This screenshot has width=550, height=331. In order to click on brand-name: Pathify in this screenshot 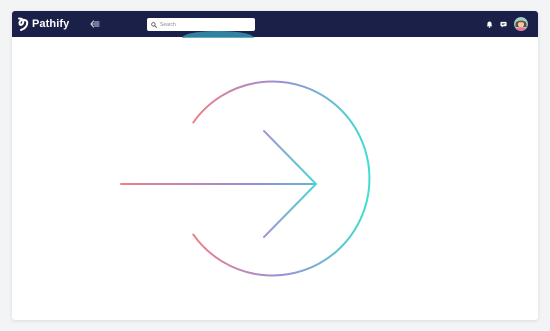, I will do `click(51, 24)`.